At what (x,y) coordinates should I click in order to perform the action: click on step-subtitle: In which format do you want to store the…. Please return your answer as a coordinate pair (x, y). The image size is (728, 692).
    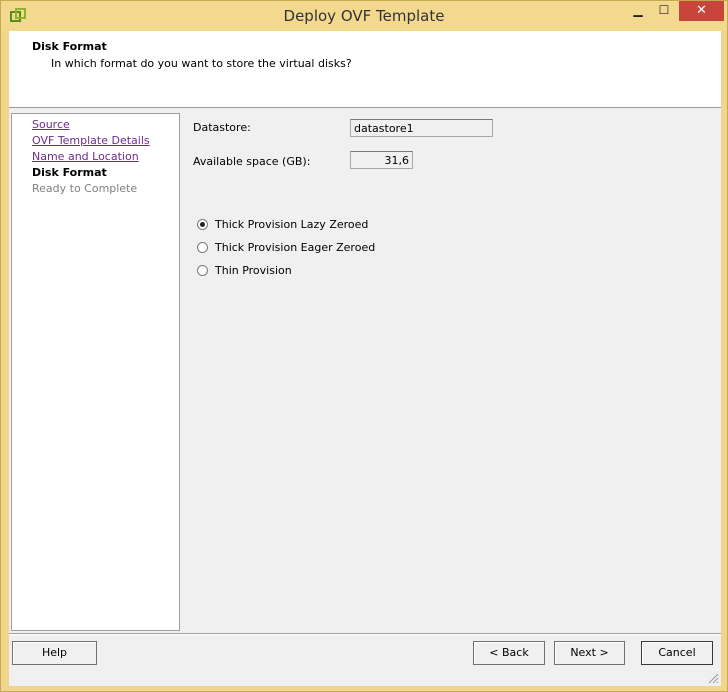
    Looking at the image, I should click on (201, 63).